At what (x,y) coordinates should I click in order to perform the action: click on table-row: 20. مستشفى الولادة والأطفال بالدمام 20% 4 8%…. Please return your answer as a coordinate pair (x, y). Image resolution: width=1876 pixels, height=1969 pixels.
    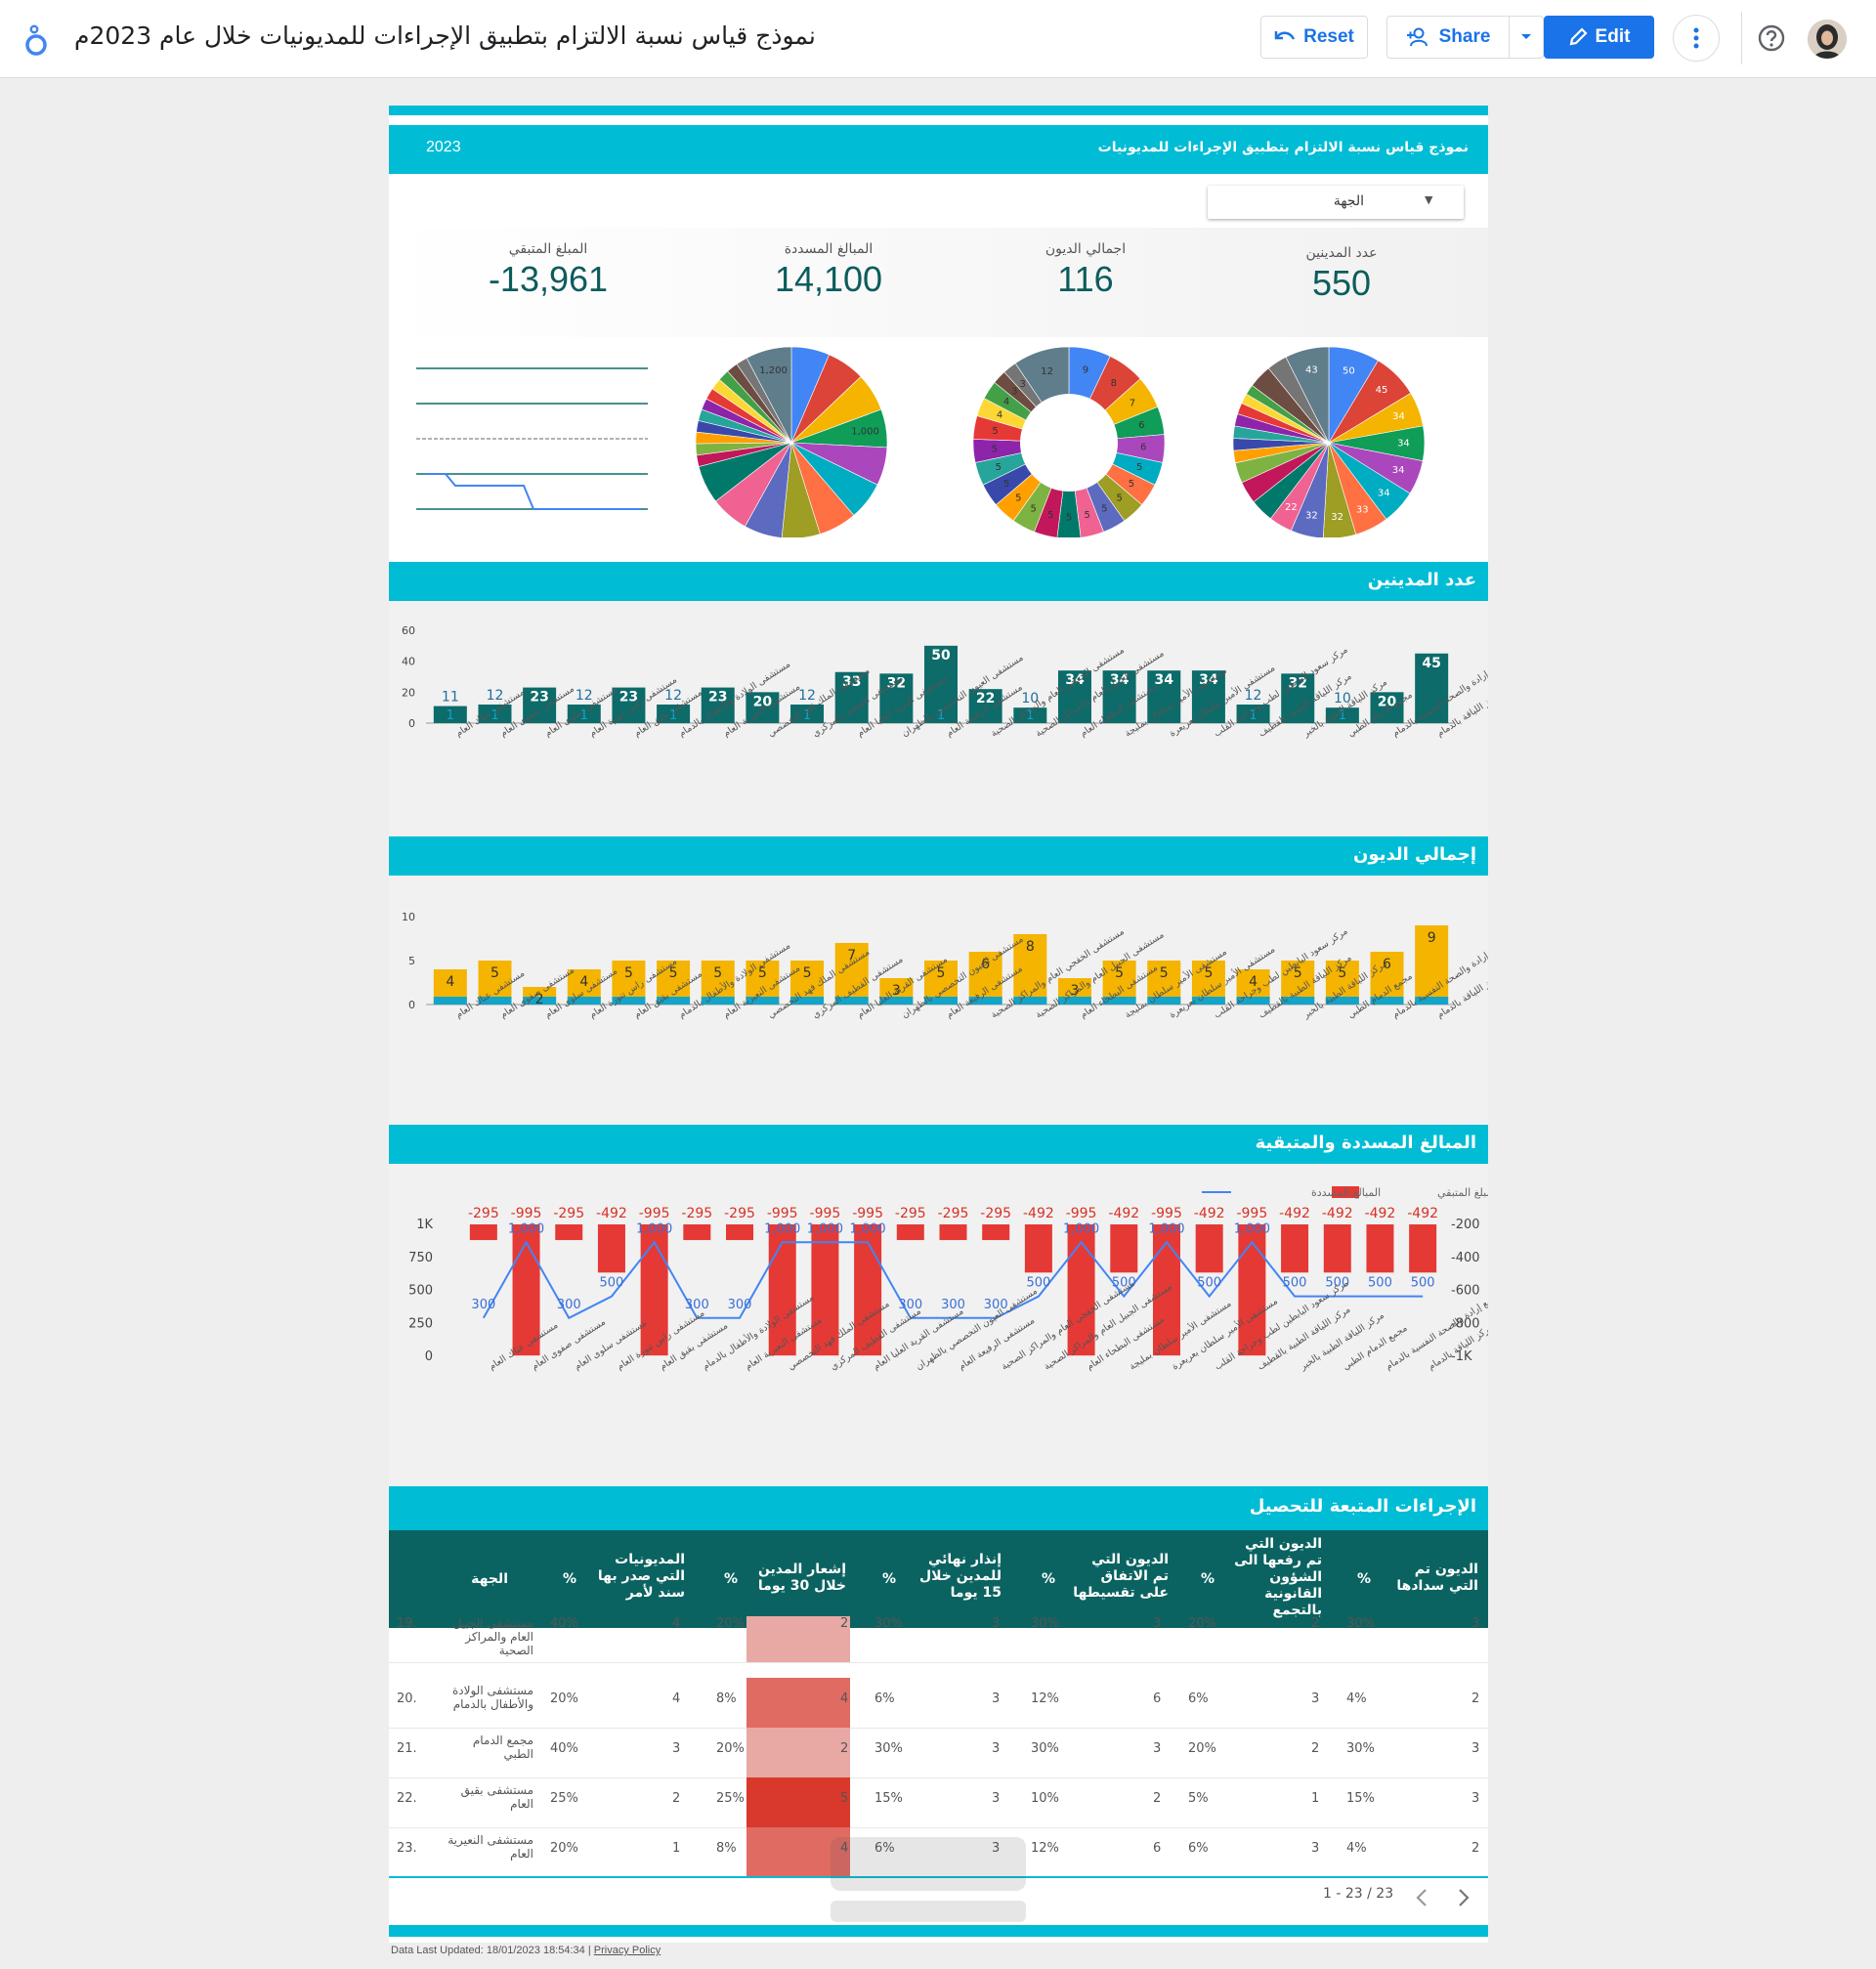
    Looking at the image, I should click on (938, 1703).